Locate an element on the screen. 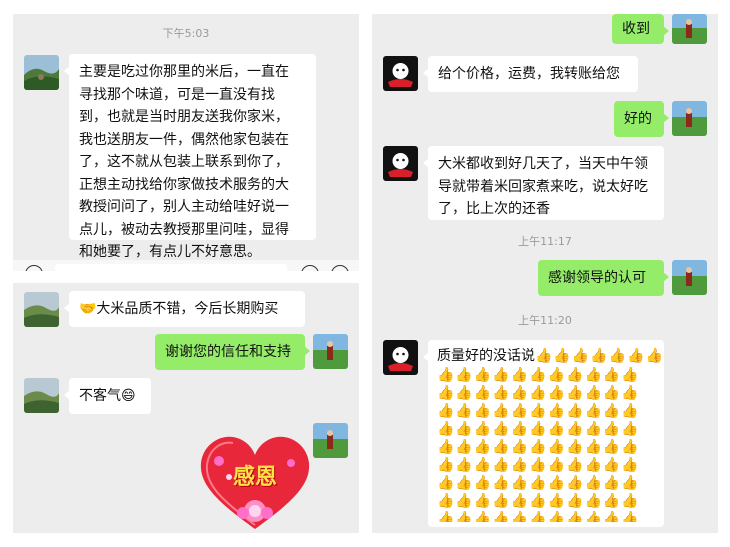 The width and height of the screenshot is (730, 547). timestamp: 下午5:03 is located at coordinates (186, 33).